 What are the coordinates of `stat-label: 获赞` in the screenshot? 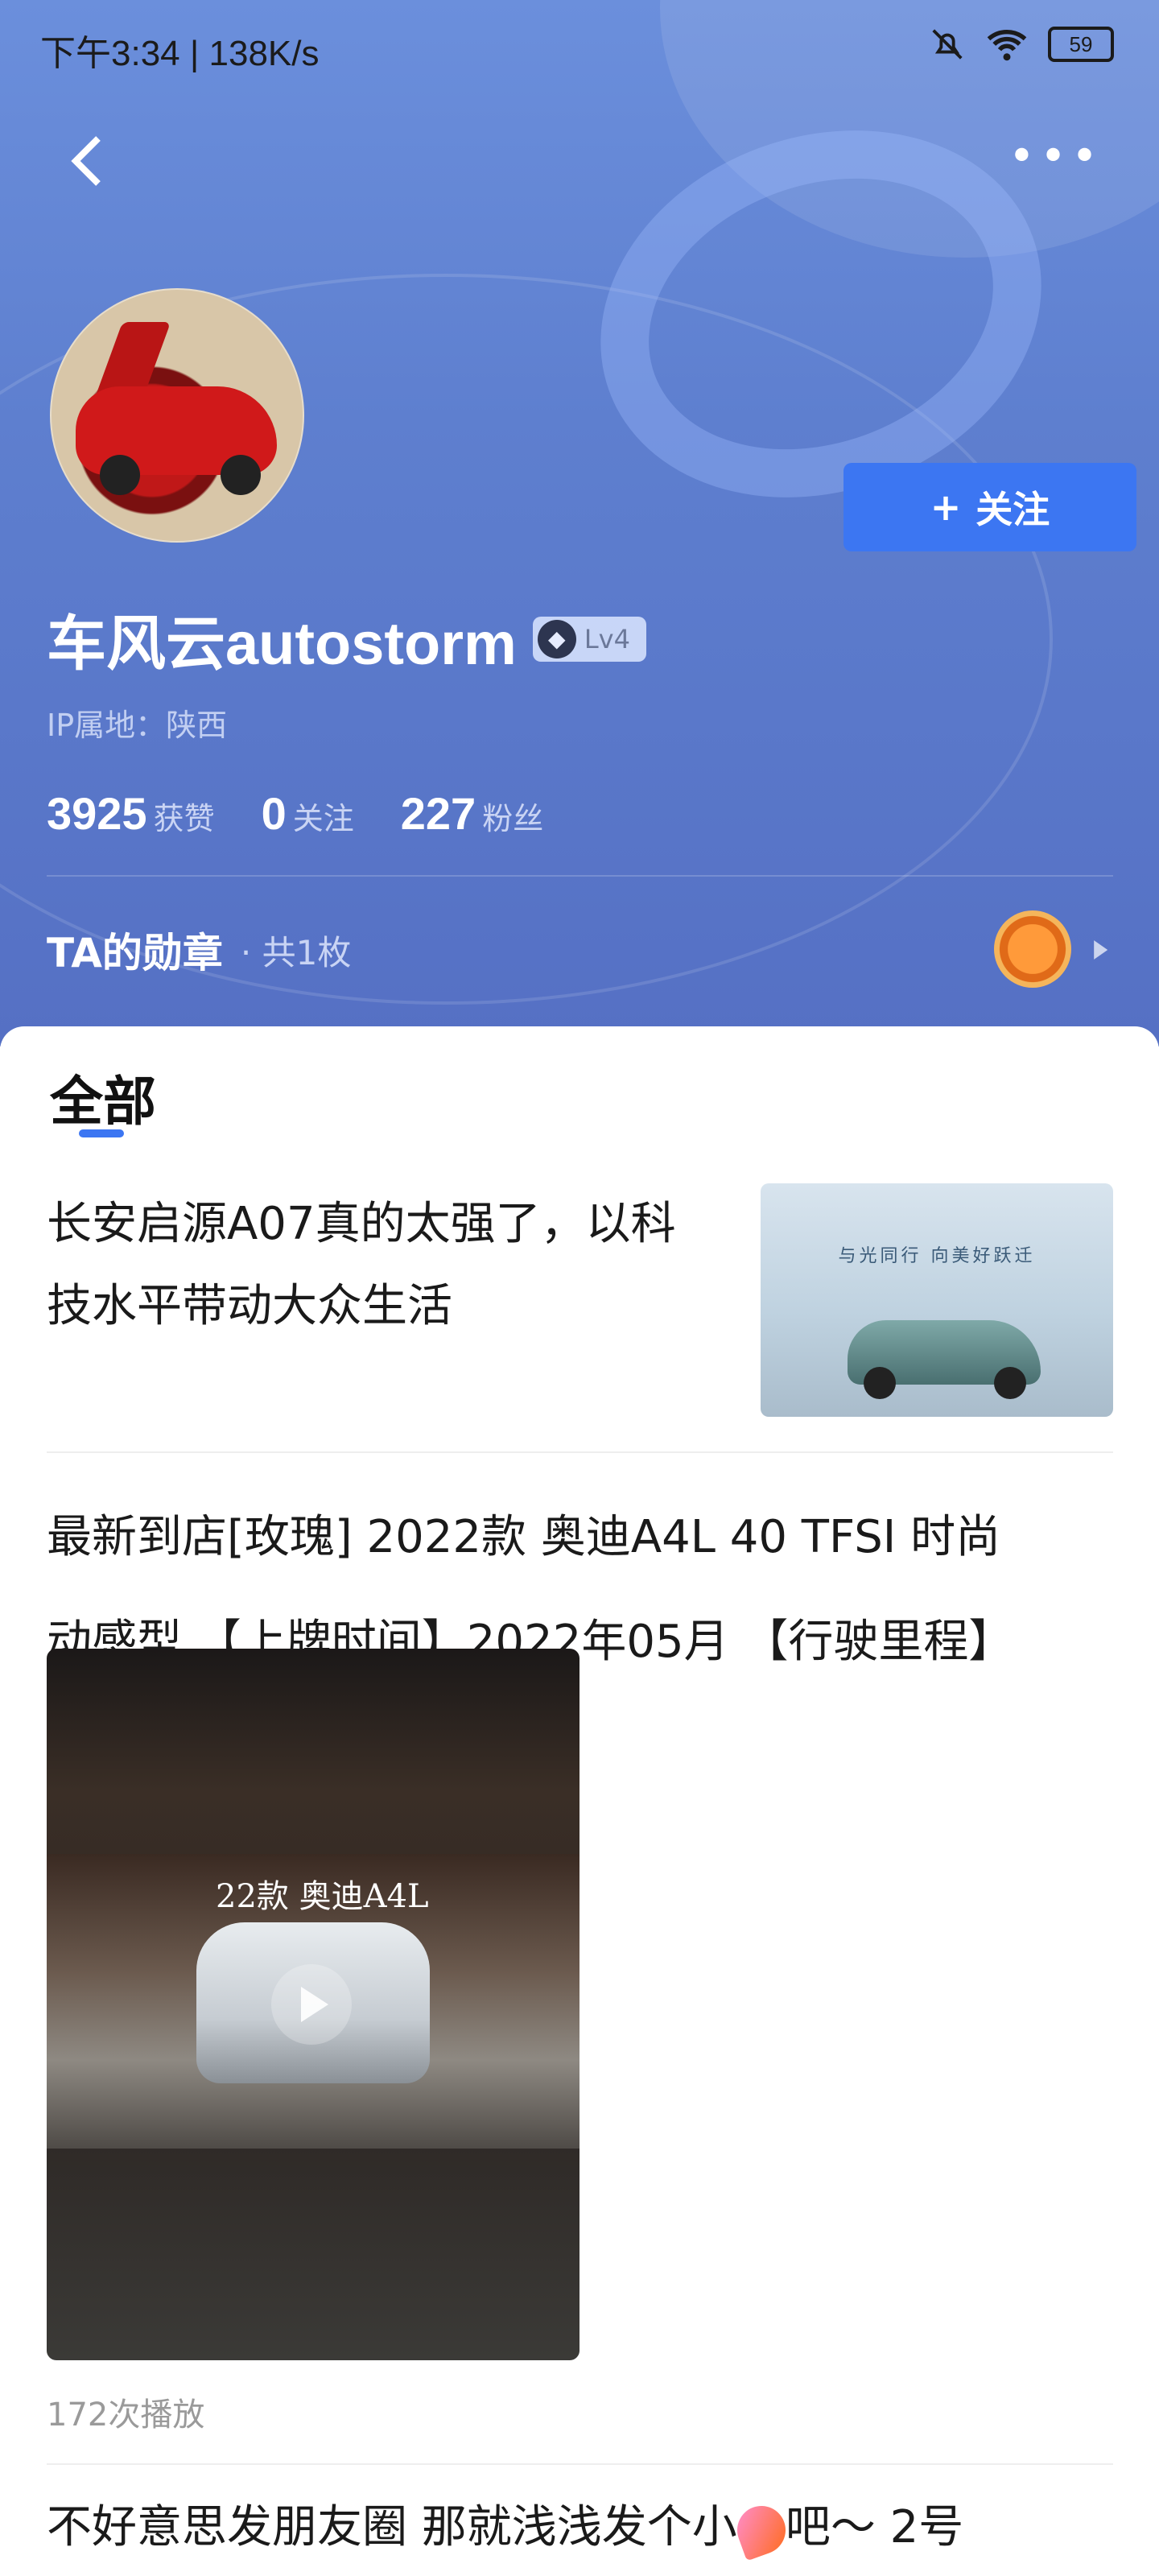 It's located at (184, 818).